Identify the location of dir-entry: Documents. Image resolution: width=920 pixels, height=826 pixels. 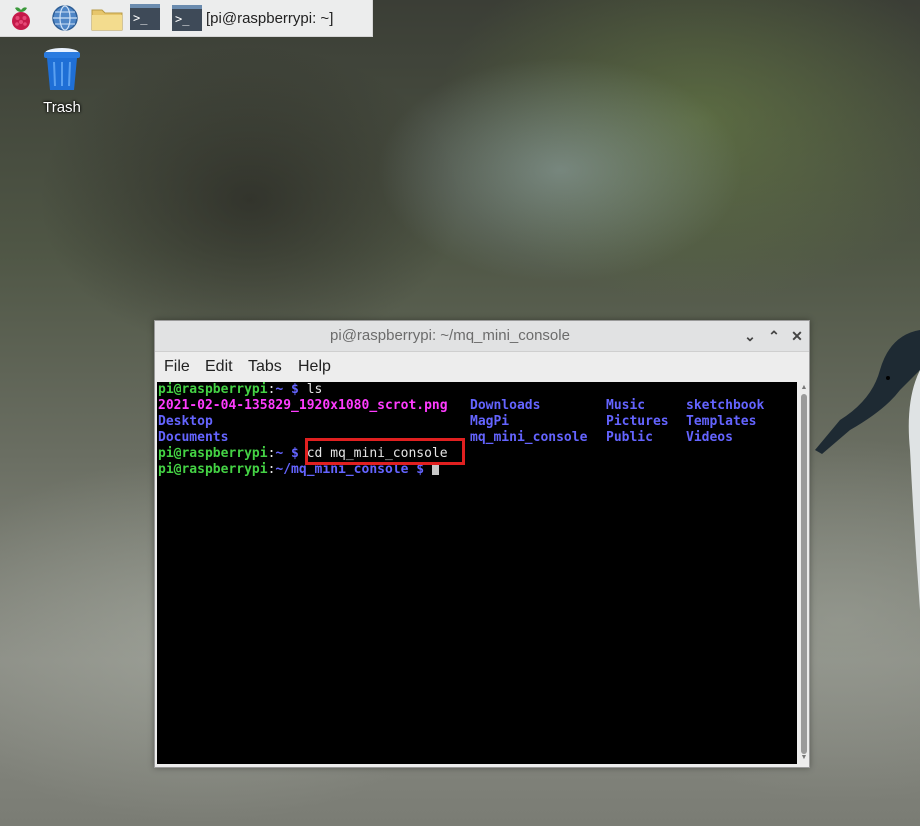
(193, 437).